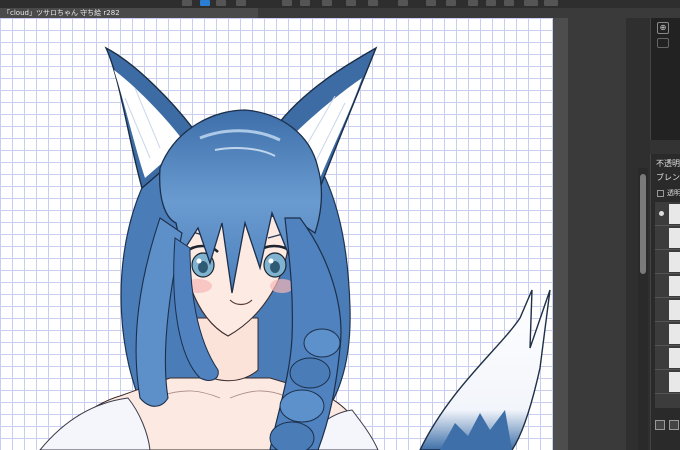 The width and height of the screenshot is (680, 450). Describe the element at coordinates (665, 79) in the screenshot. I see `navigator-panel: ⊕` at that location.